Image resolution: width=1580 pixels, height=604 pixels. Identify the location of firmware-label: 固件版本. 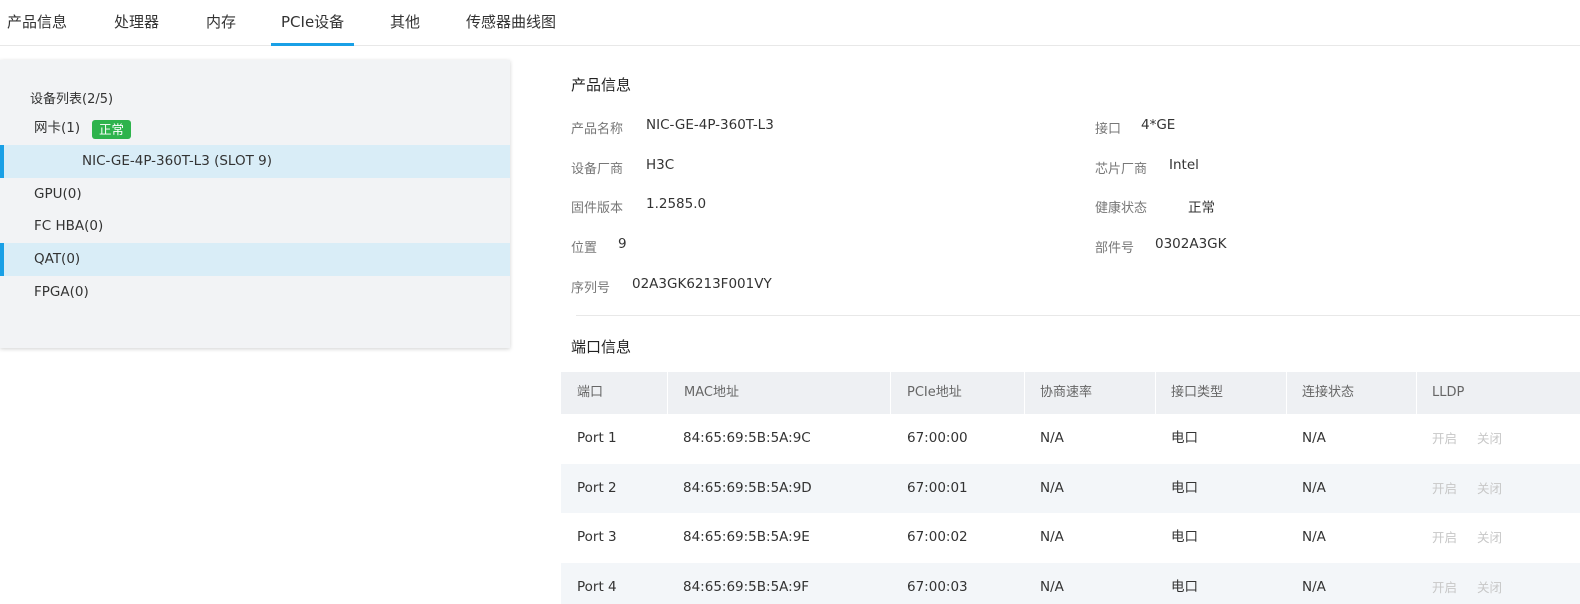
(597, 208).